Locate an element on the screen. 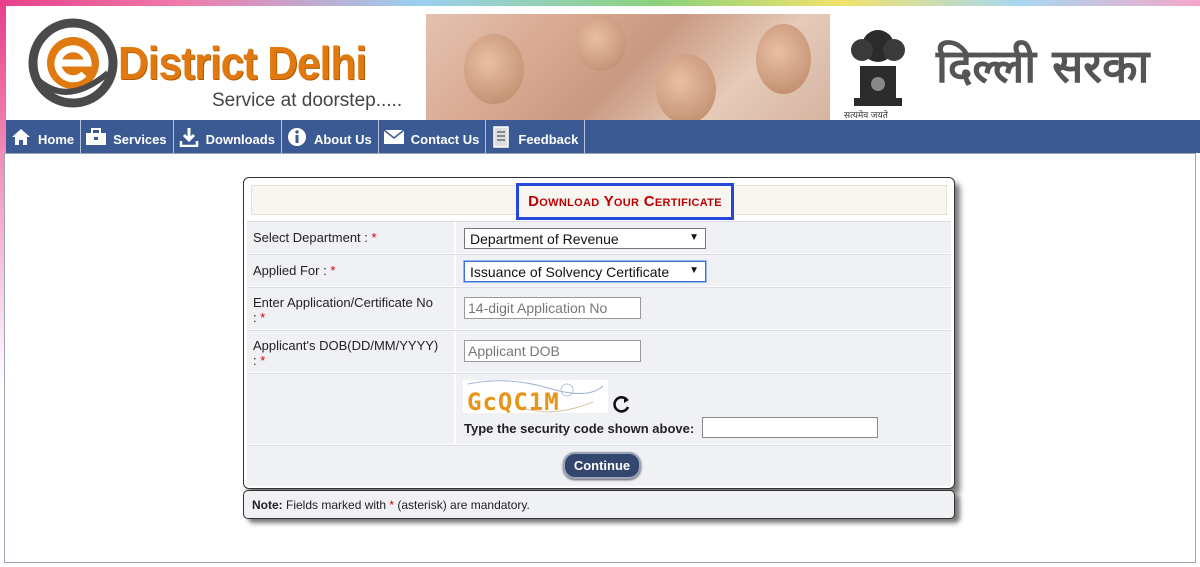  banner-photo is located at coordinates (628, 67).